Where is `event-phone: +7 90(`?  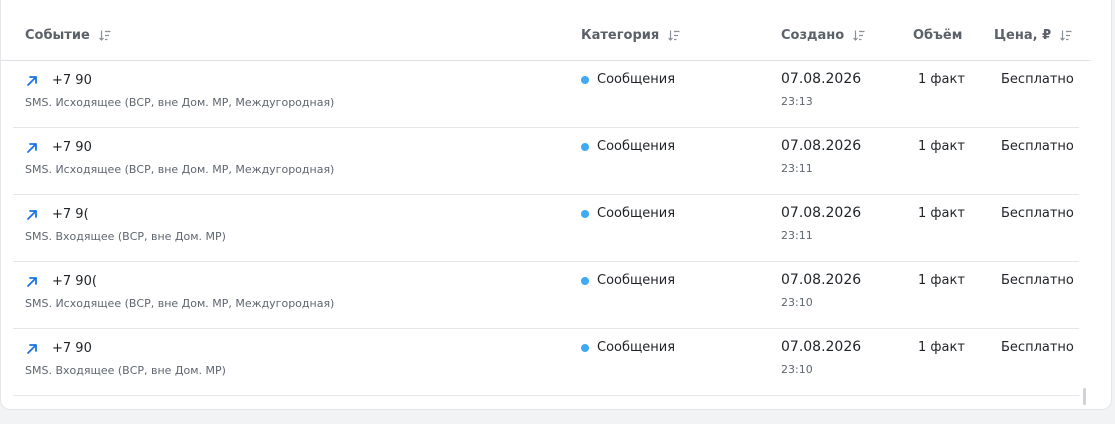
event-phone: +7 90( is located at coordinates (74, 281).